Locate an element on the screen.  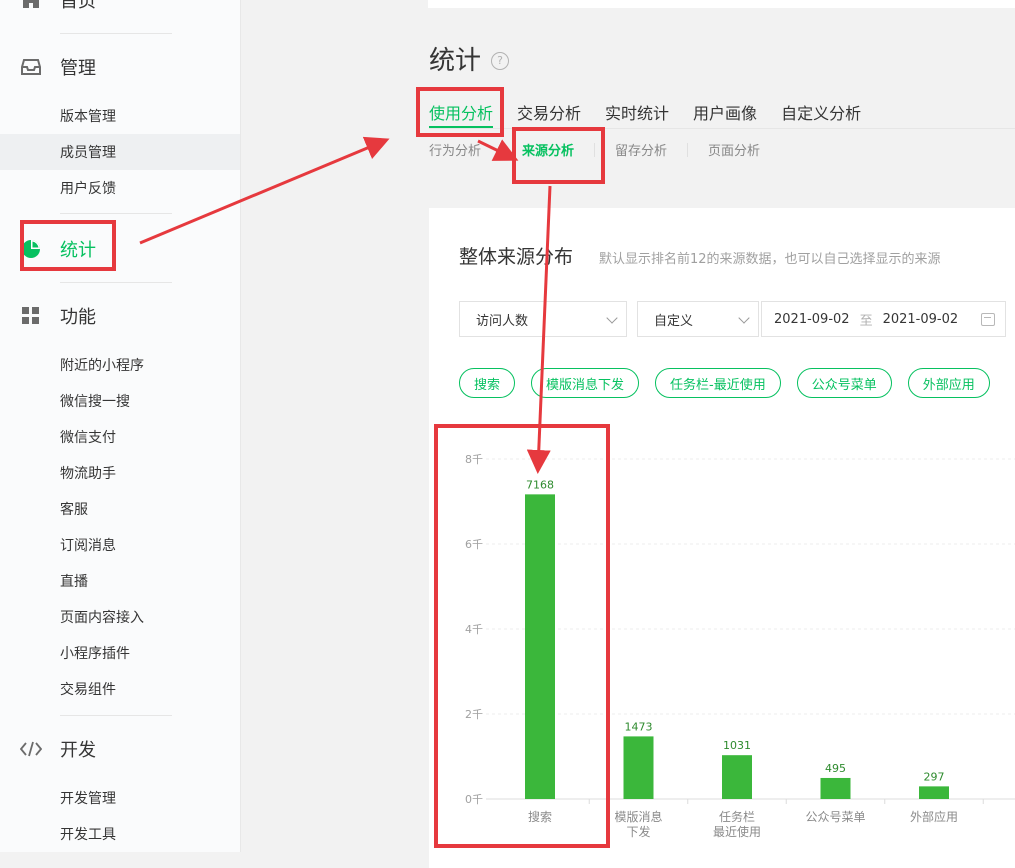
sidebar-item-dev-tools: 开发工具 is located at coordinates (120, 834).